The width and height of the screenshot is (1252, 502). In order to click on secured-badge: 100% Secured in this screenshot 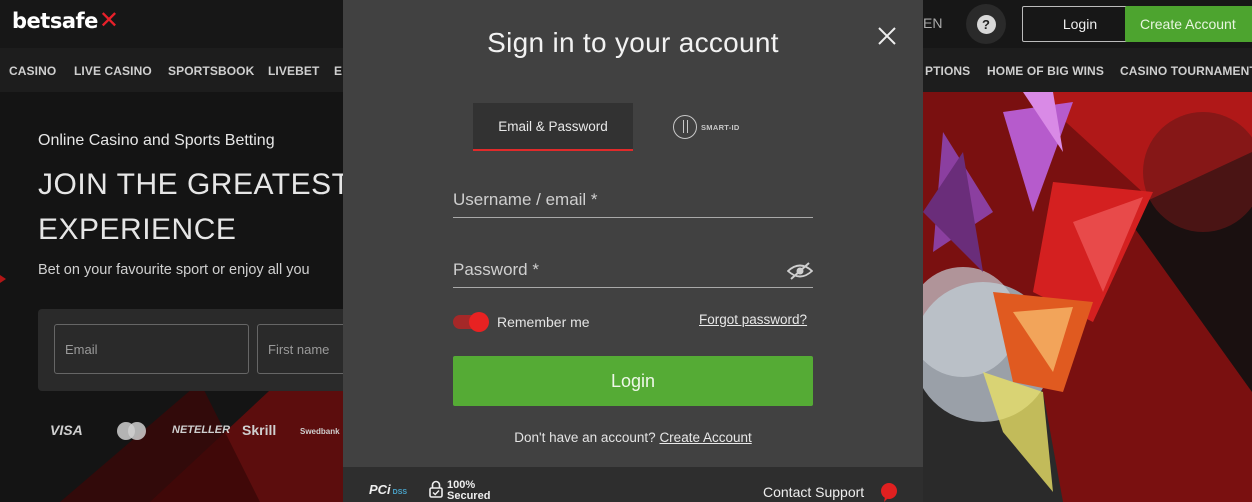, I will do `click(459, 491)`.